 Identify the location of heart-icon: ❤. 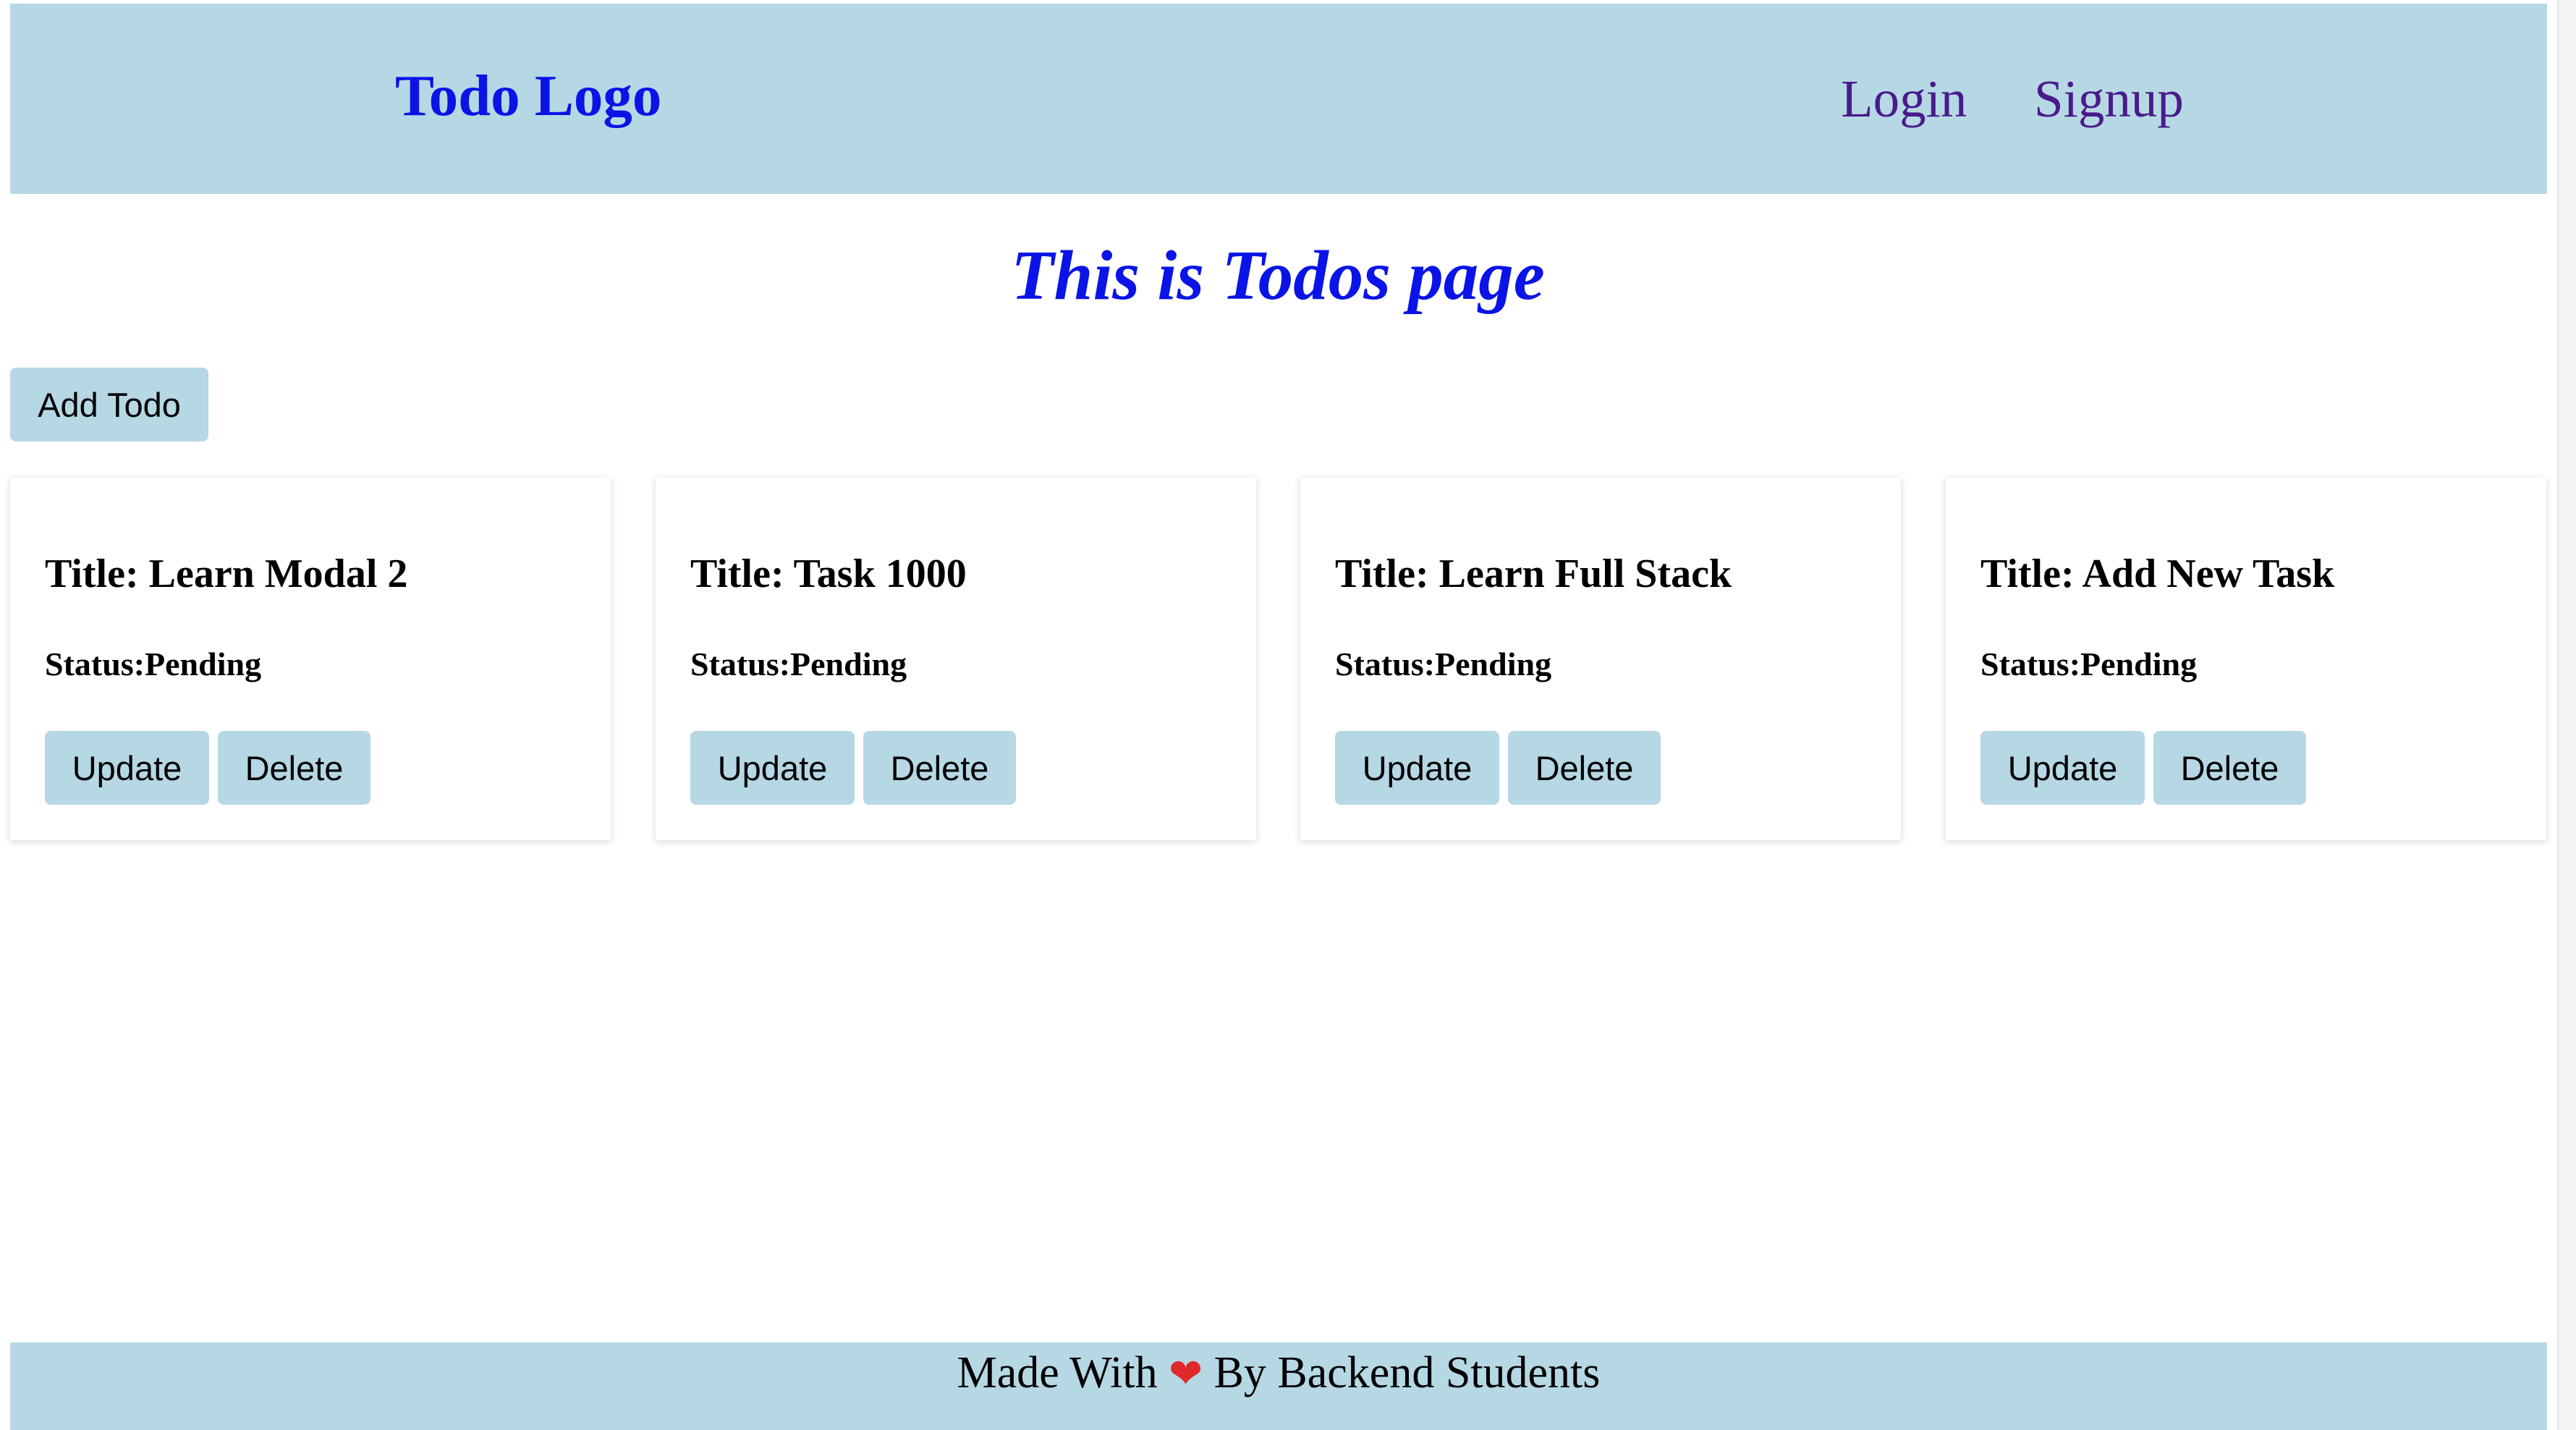
(1186, 1373).